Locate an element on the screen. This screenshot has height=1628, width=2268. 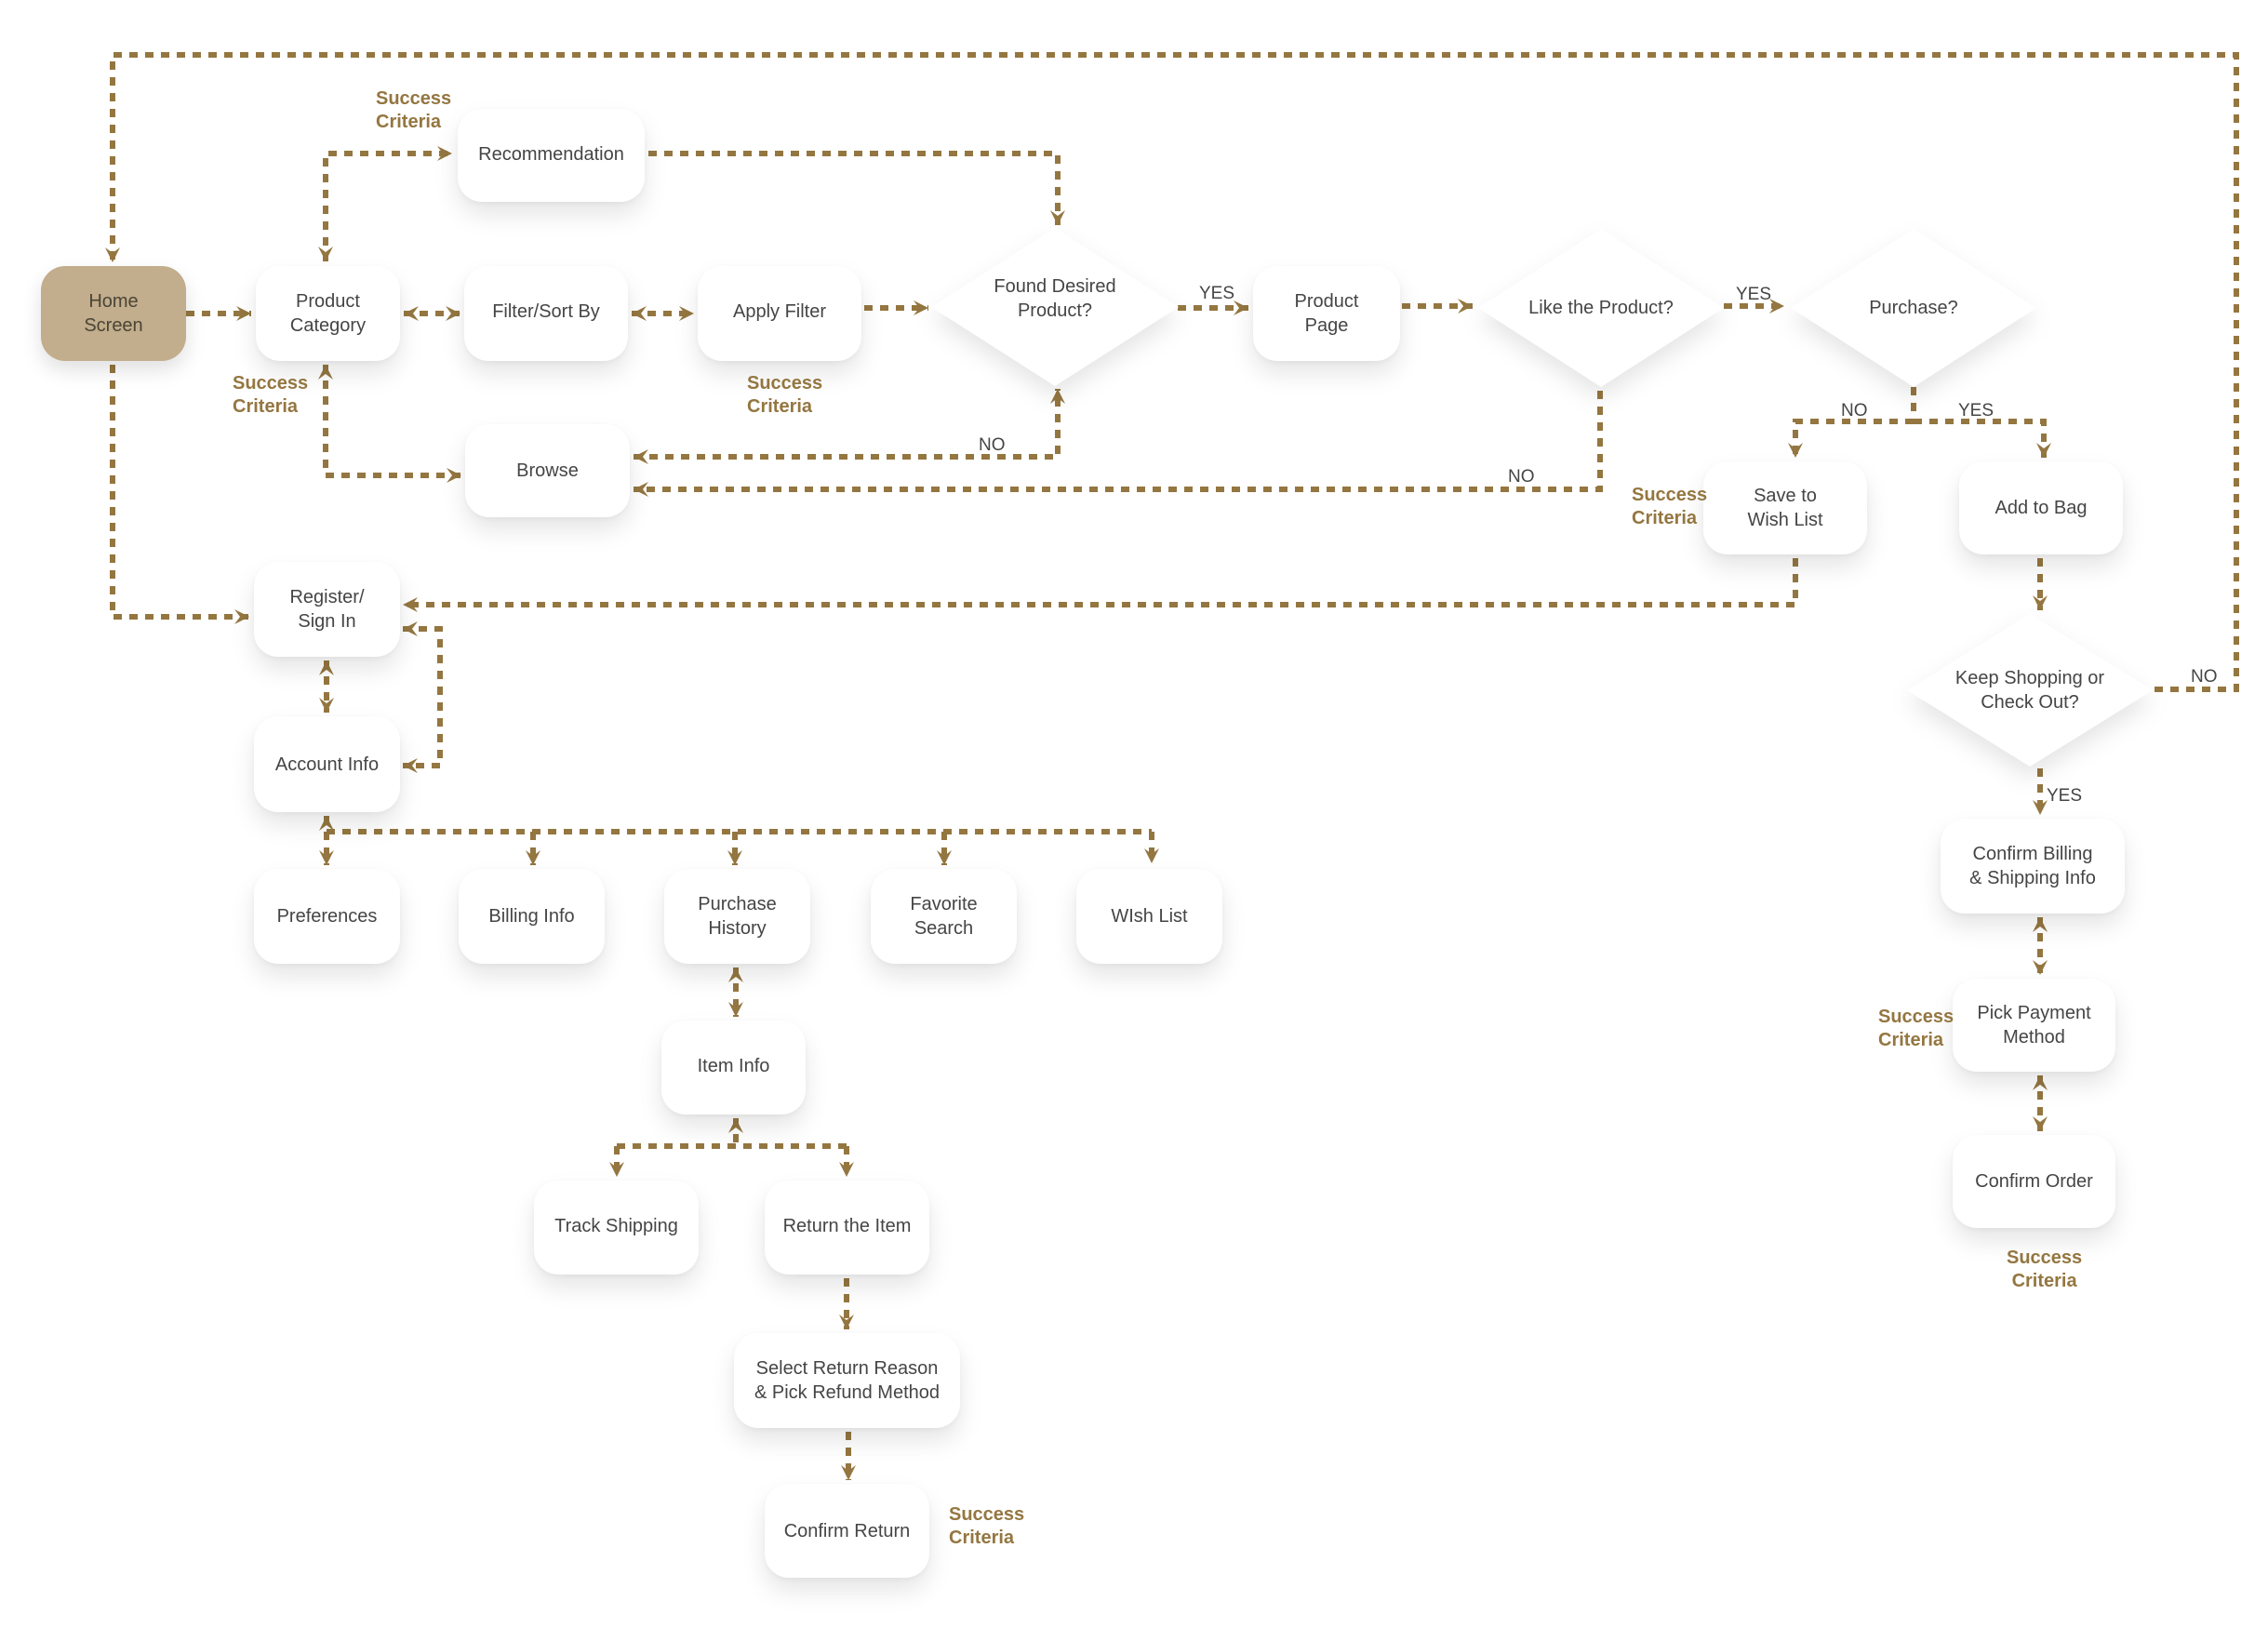
edge-like-no-browse-arrowhead is located at coordinates (641, 489).